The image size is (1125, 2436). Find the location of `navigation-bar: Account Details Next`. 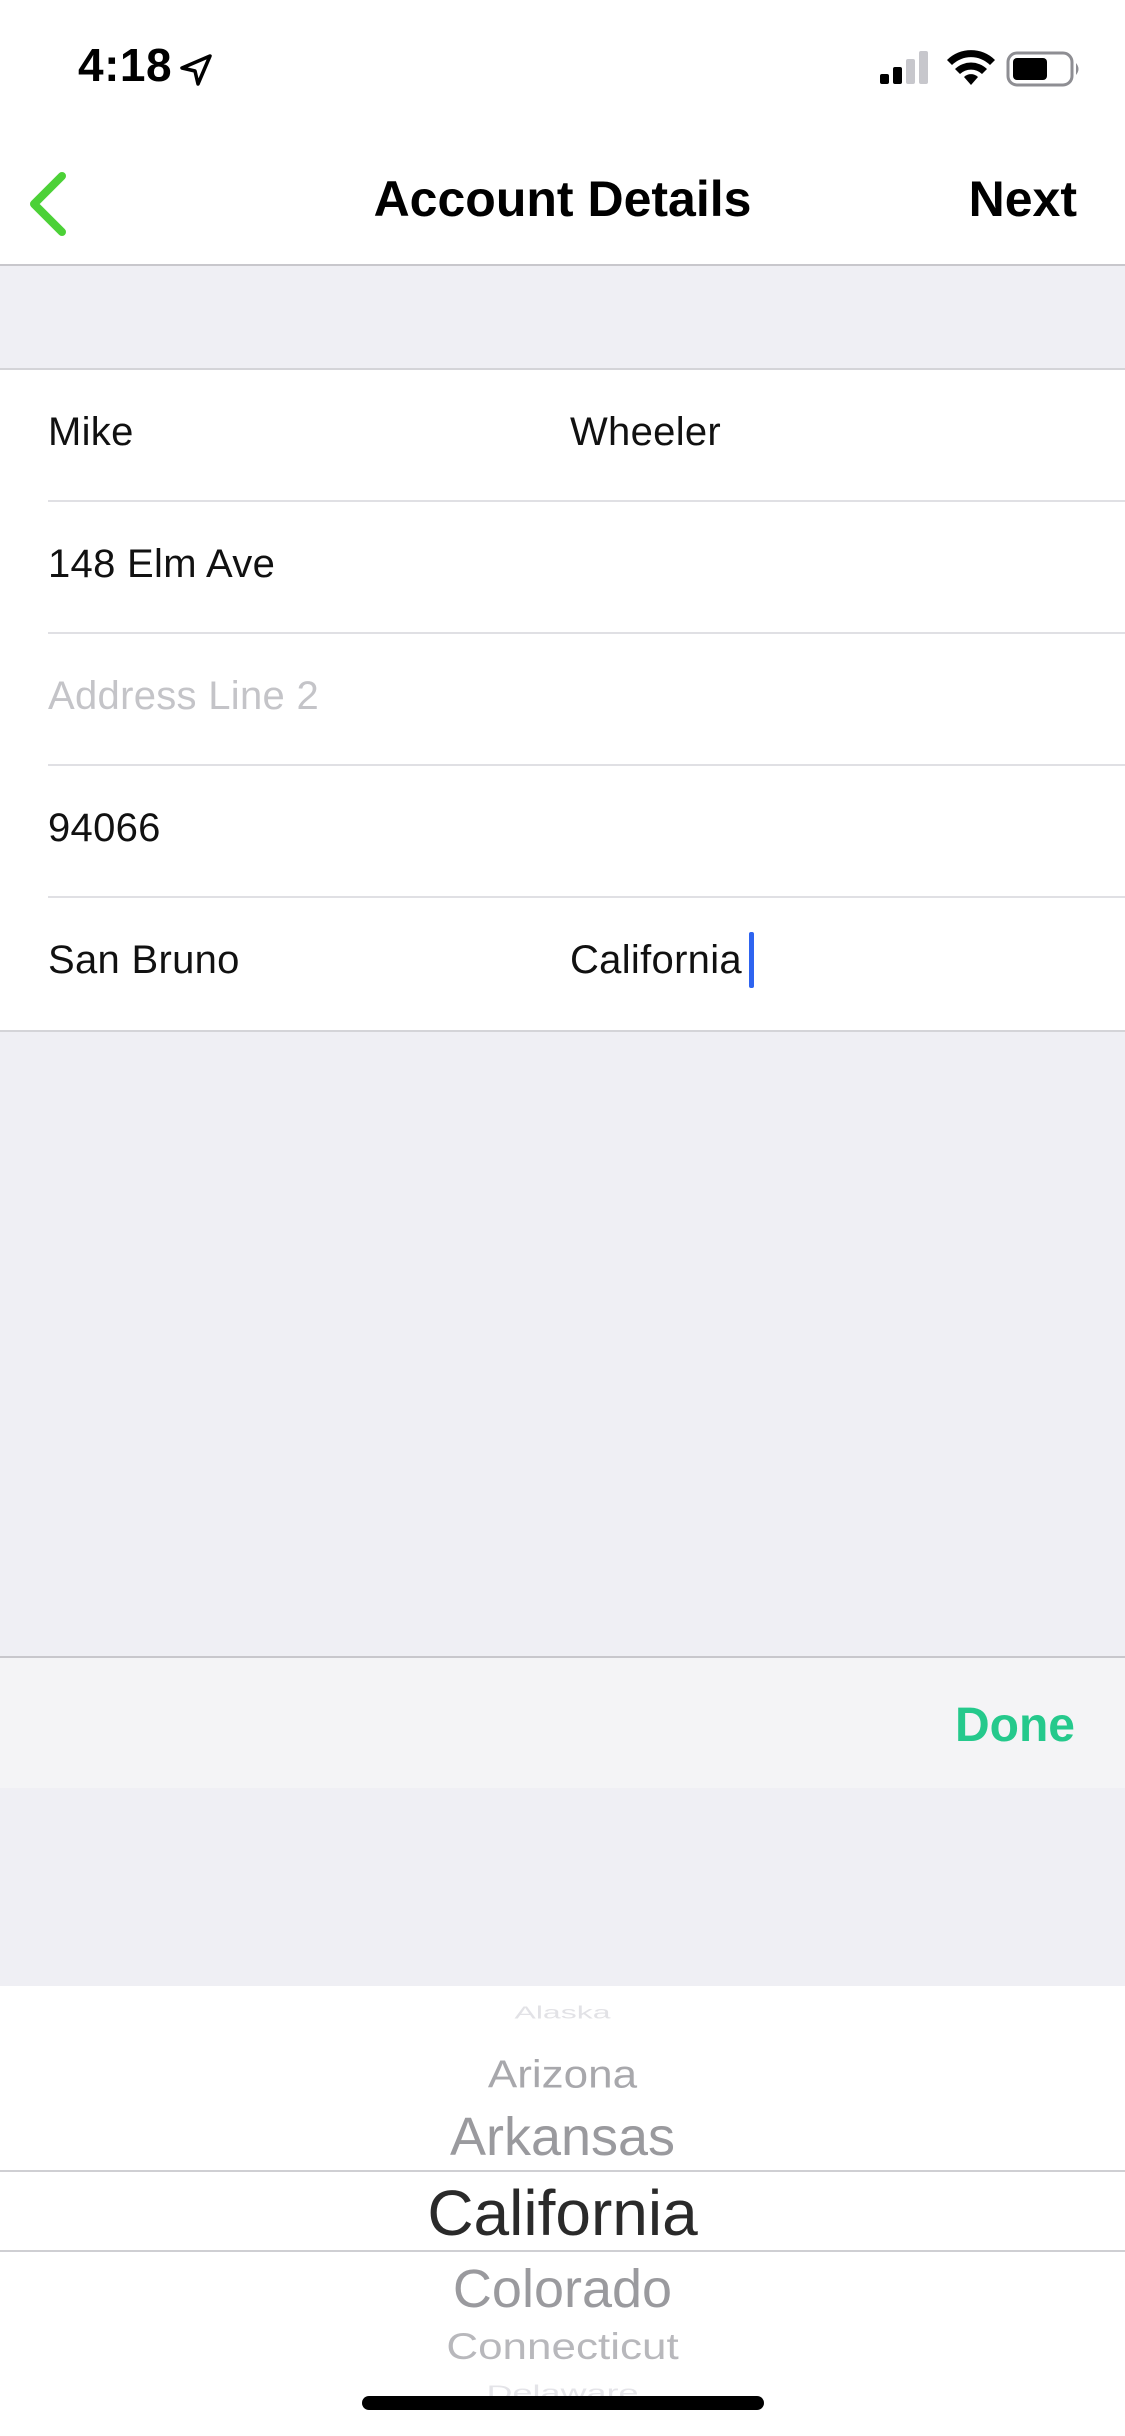

navigation-bar: Account Details Next is located at coordinates (562, 203).